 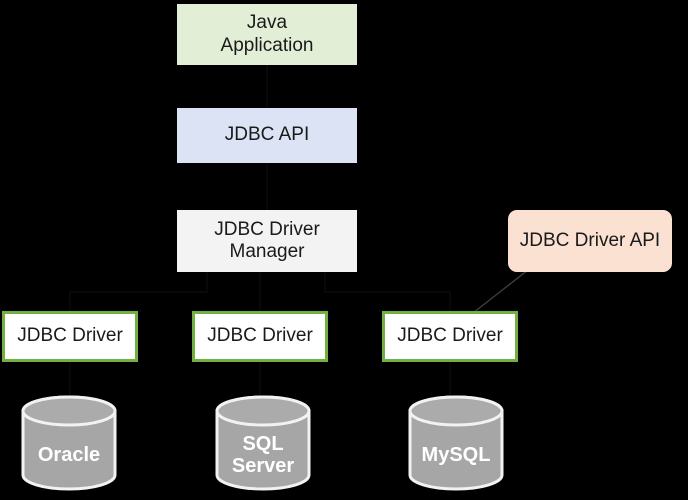 I want to click on node-database-sql-server: SQL Server, so click(x=263, y=443).